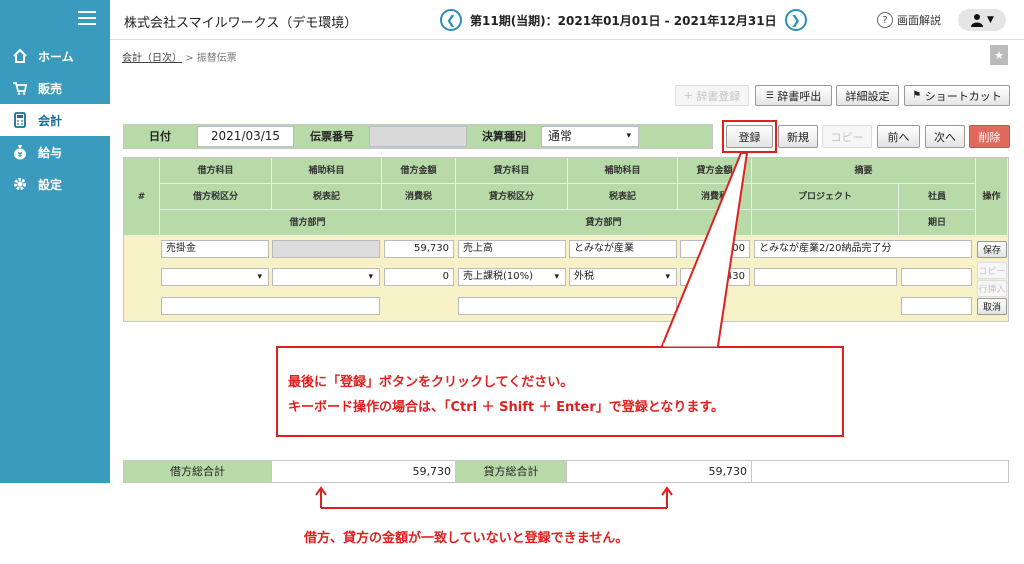 This screenshot has height=564, width=1024. Describe the element at coordinates (55, 241) in the screenshot. I see `sidebar: ホーム 販売 会計 ¥ 給与 設定` at that location.